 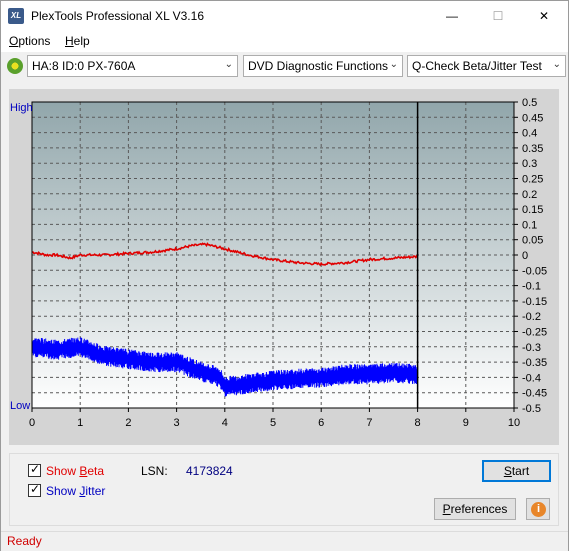 What do you see at coordinates (84, 66) in the screenshot?
I see `drive-select-value: HA:8 ID:0 PX-760A` at bounding box center [84, 66].